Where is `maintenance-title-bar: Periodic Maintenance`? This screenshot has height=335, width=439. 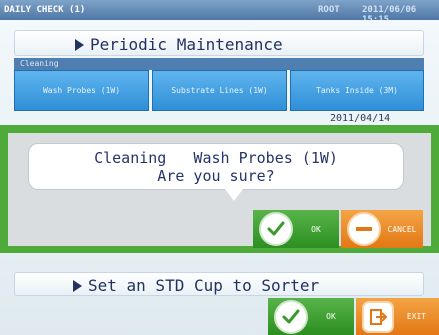 maintenance-title-bar: Periodic Maintenance is located at coordinates (219, 43).